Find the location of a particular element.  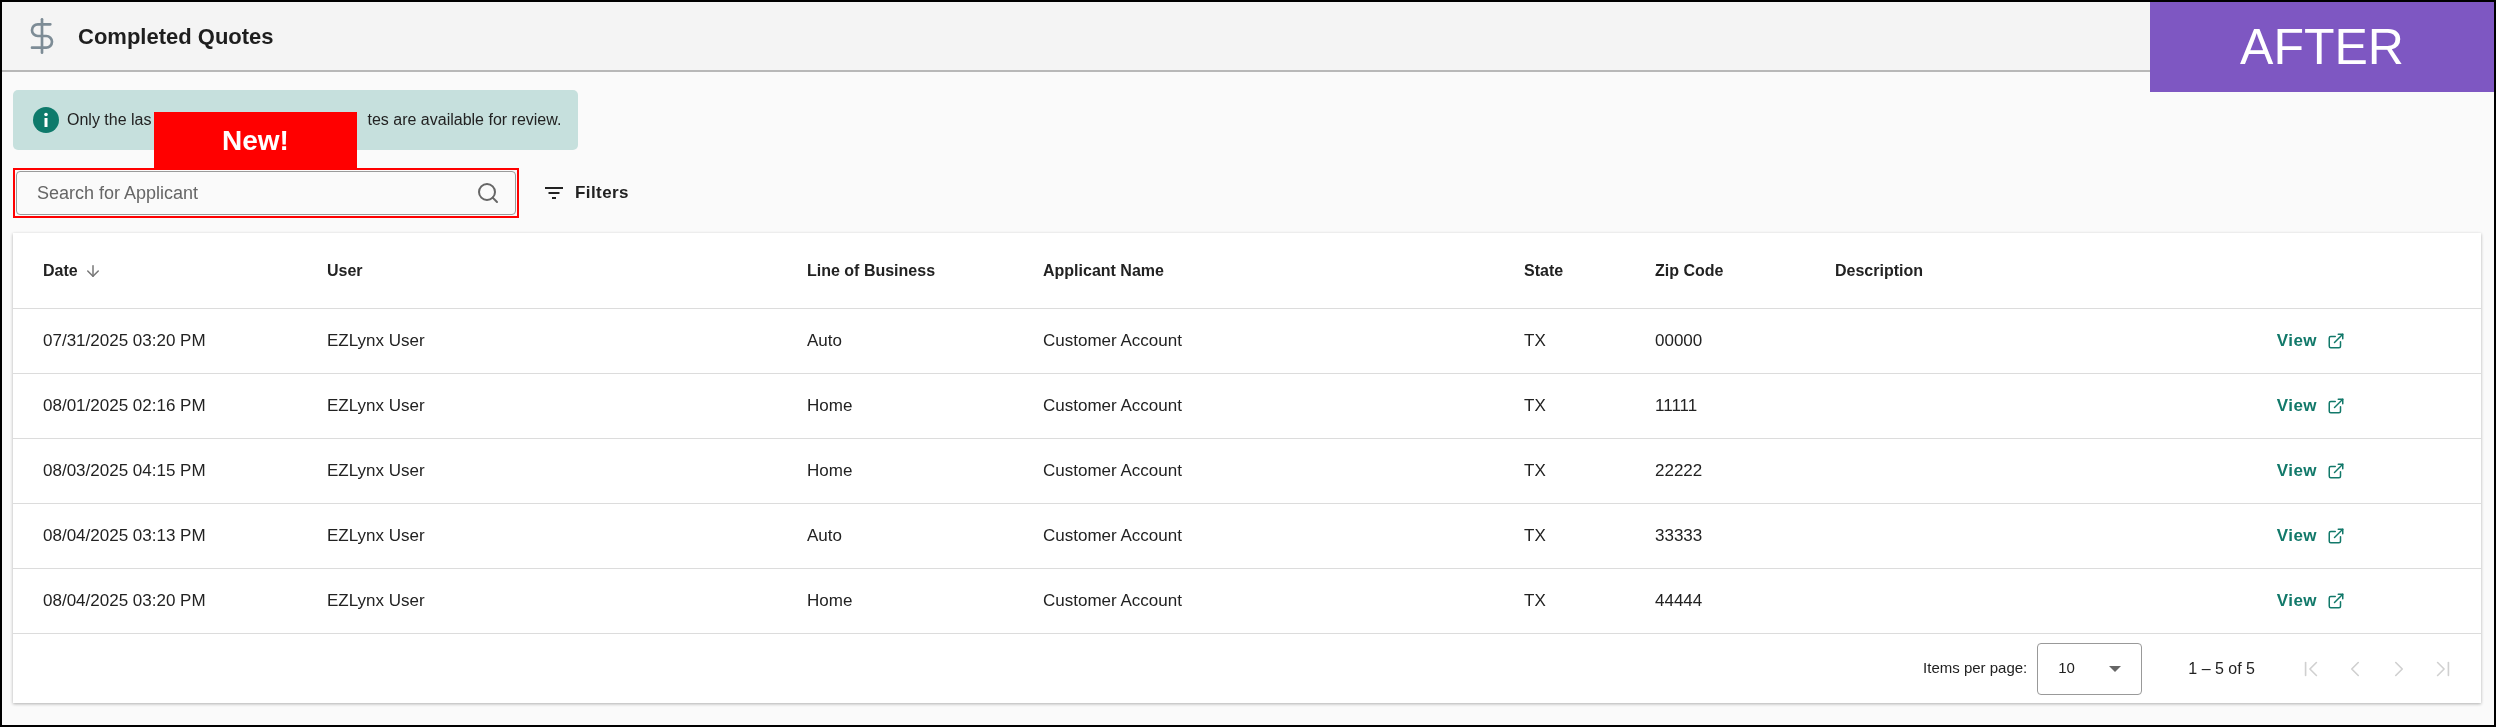

dropdown-caret-icon is located at coordinates (2115, 668).